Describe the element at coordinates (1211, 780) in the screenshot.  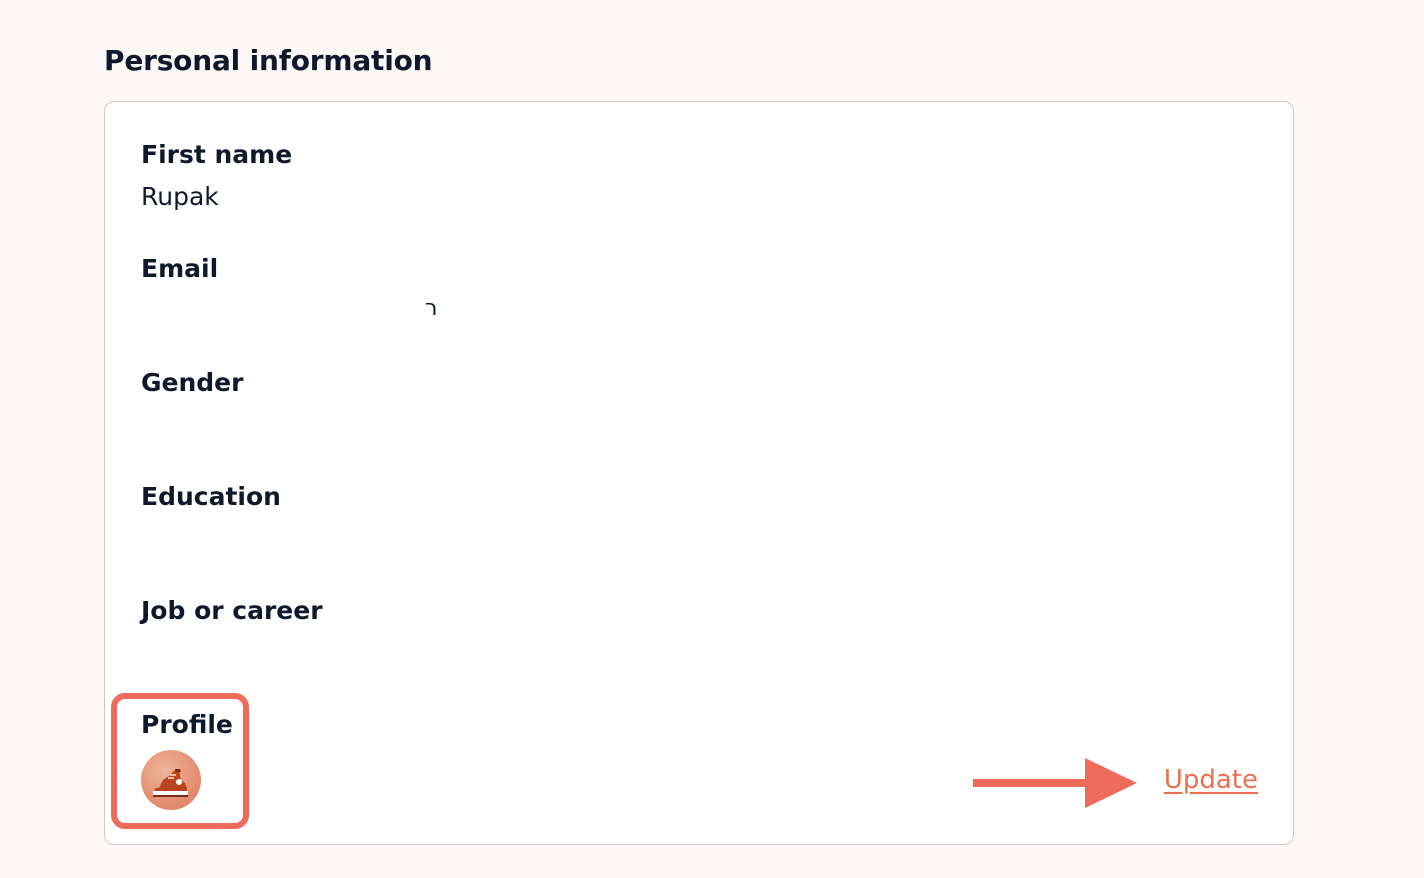
I see `update-link: Update` at that location.